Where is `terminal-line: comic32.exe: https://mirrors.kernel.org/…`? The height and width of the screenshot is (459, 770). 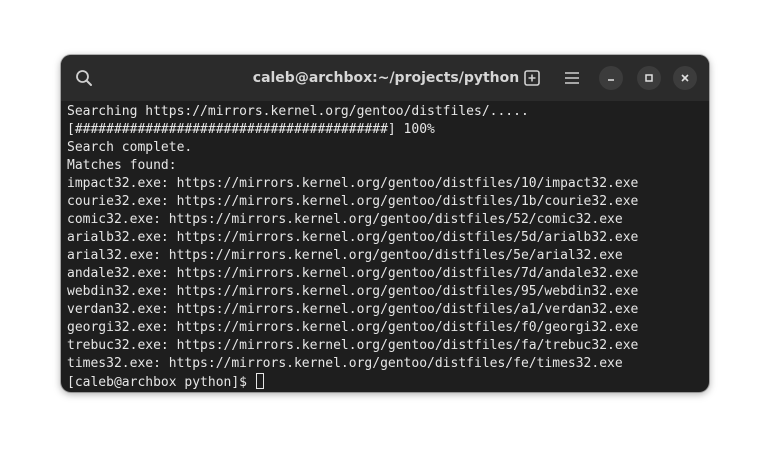 terminal-line: comic32.exe: https://mirrors.kernel.org/… is located at coordinates (345, 219).